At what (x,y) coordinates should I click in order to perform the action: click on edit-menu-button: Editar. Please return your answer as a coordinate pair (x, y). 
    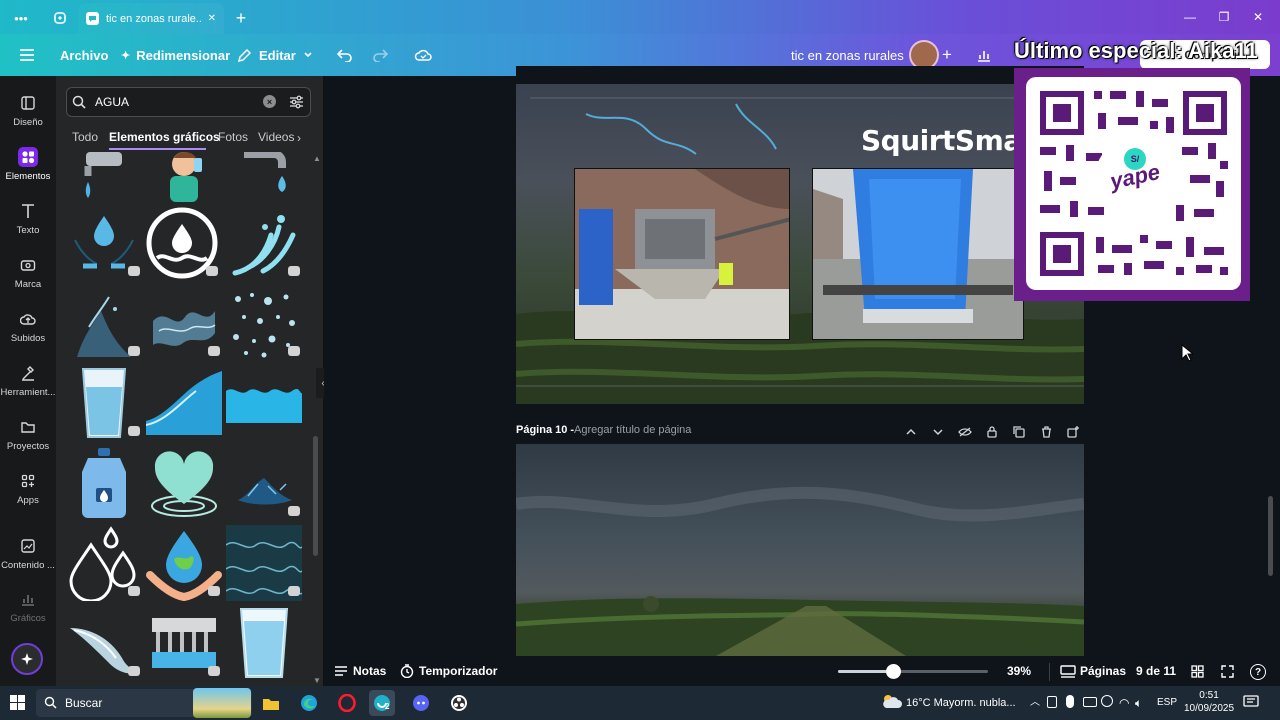
    Looking at the image, I should click on (275, 55).